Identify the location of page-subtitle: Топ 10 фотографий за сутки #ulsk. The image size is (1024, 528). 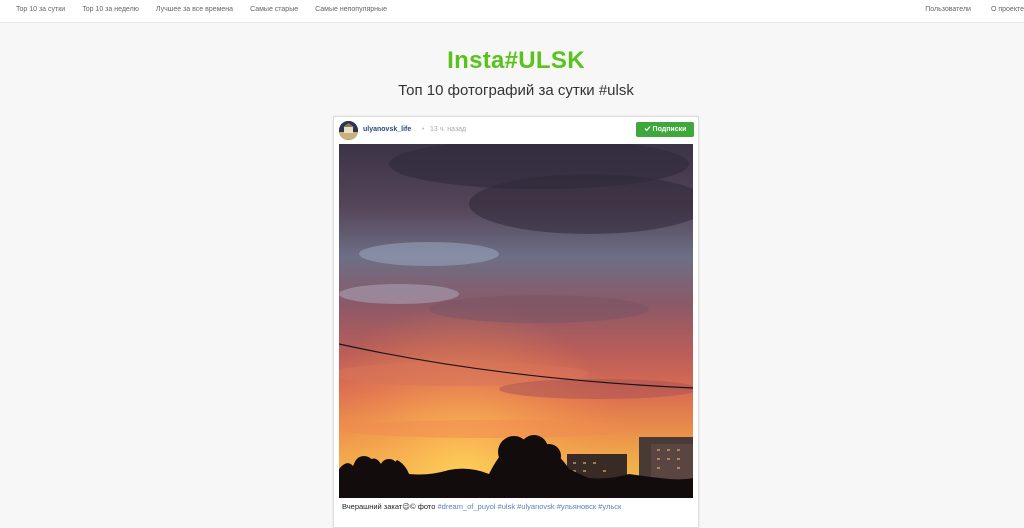
(516, 90).